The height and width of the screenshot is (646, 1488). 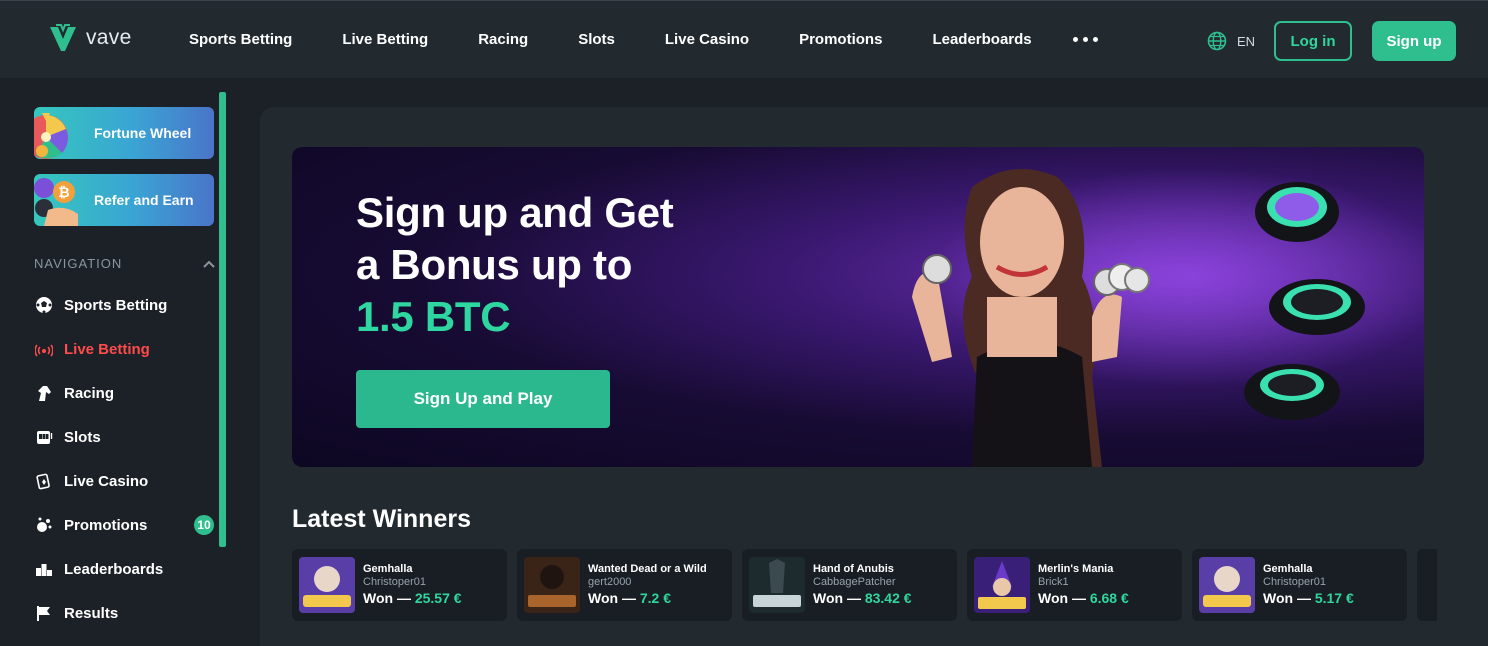 I want to click on sidebar-item-label: Live Casino, so click(x=106, y=481).